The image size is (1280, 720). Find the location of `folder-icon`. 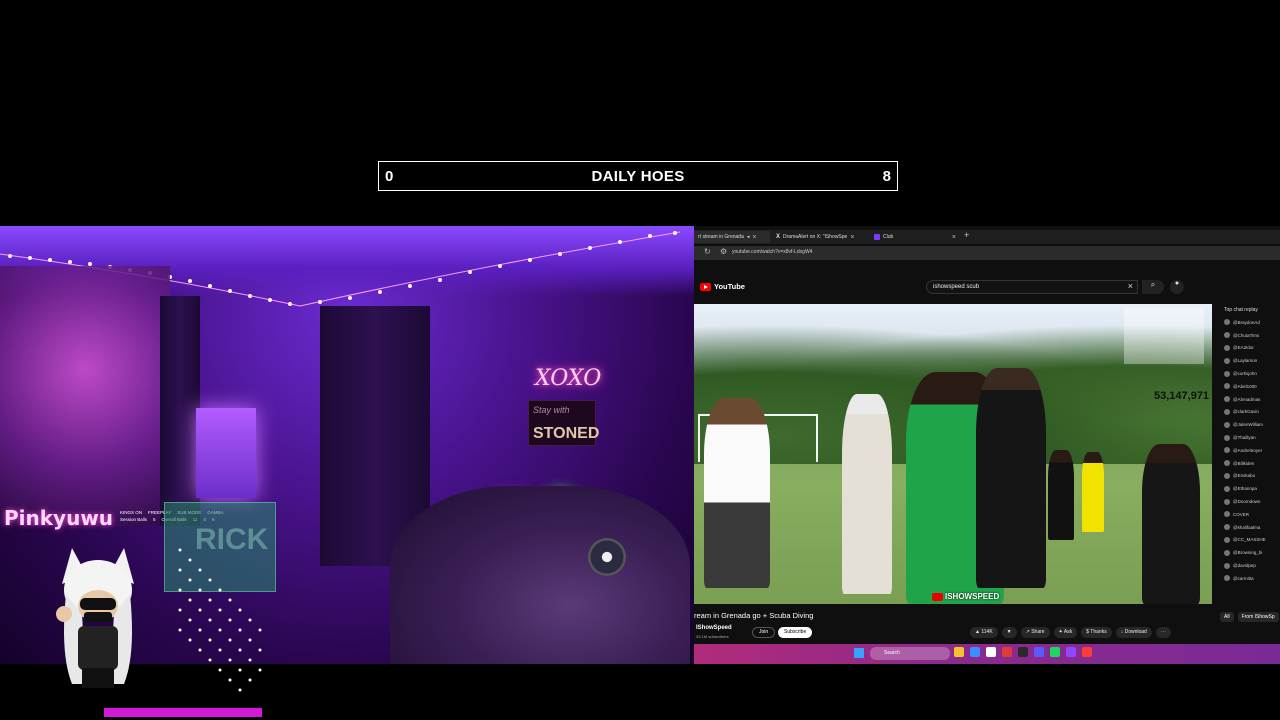

folder-icon is located at coordinates (959, 652).